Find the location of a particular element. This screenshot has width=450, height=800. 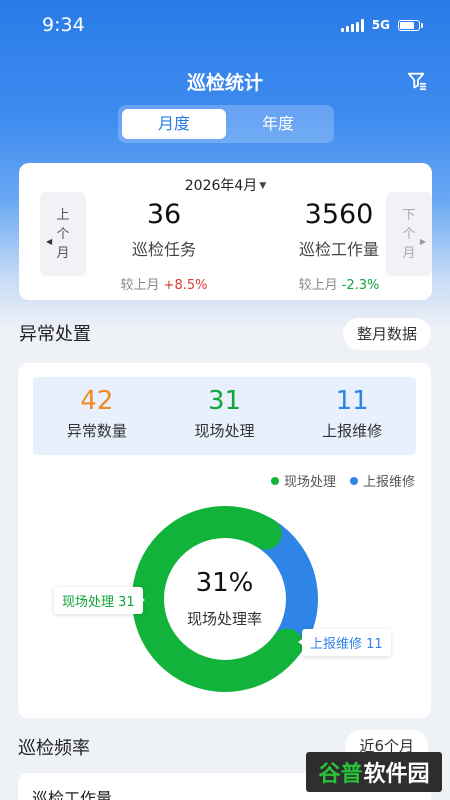

donut-chart is located at coordinates (225, 599).